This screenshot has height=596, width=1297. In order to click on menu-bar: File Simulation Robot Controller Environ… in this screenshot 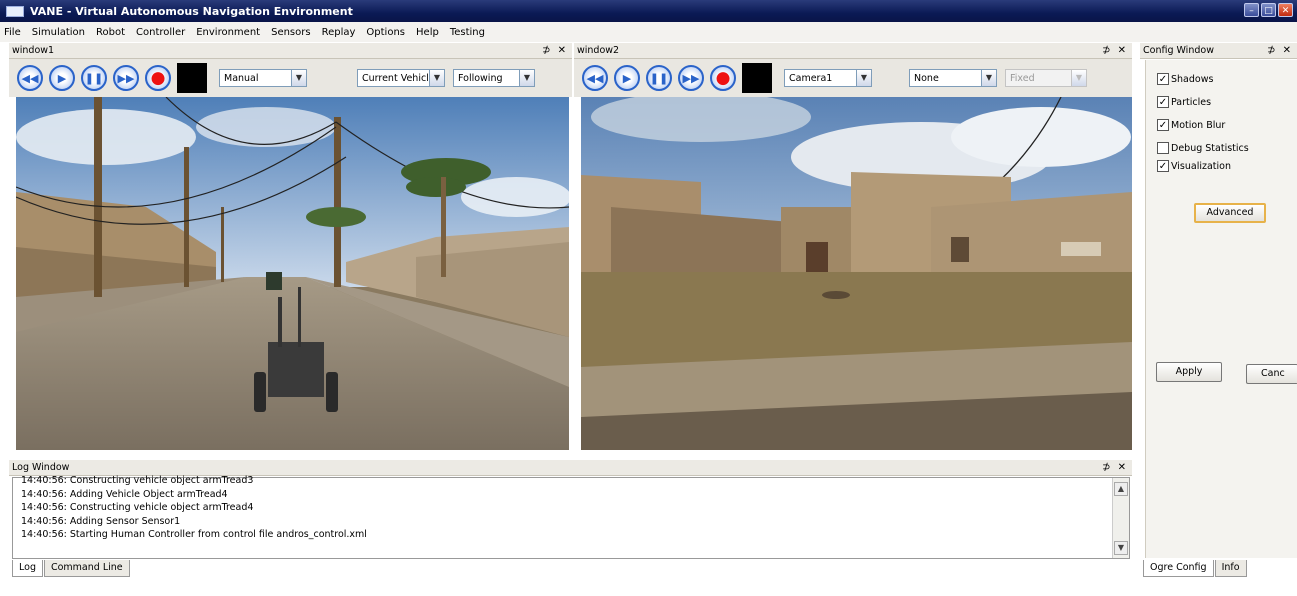, I will do `click(648, 32)`.